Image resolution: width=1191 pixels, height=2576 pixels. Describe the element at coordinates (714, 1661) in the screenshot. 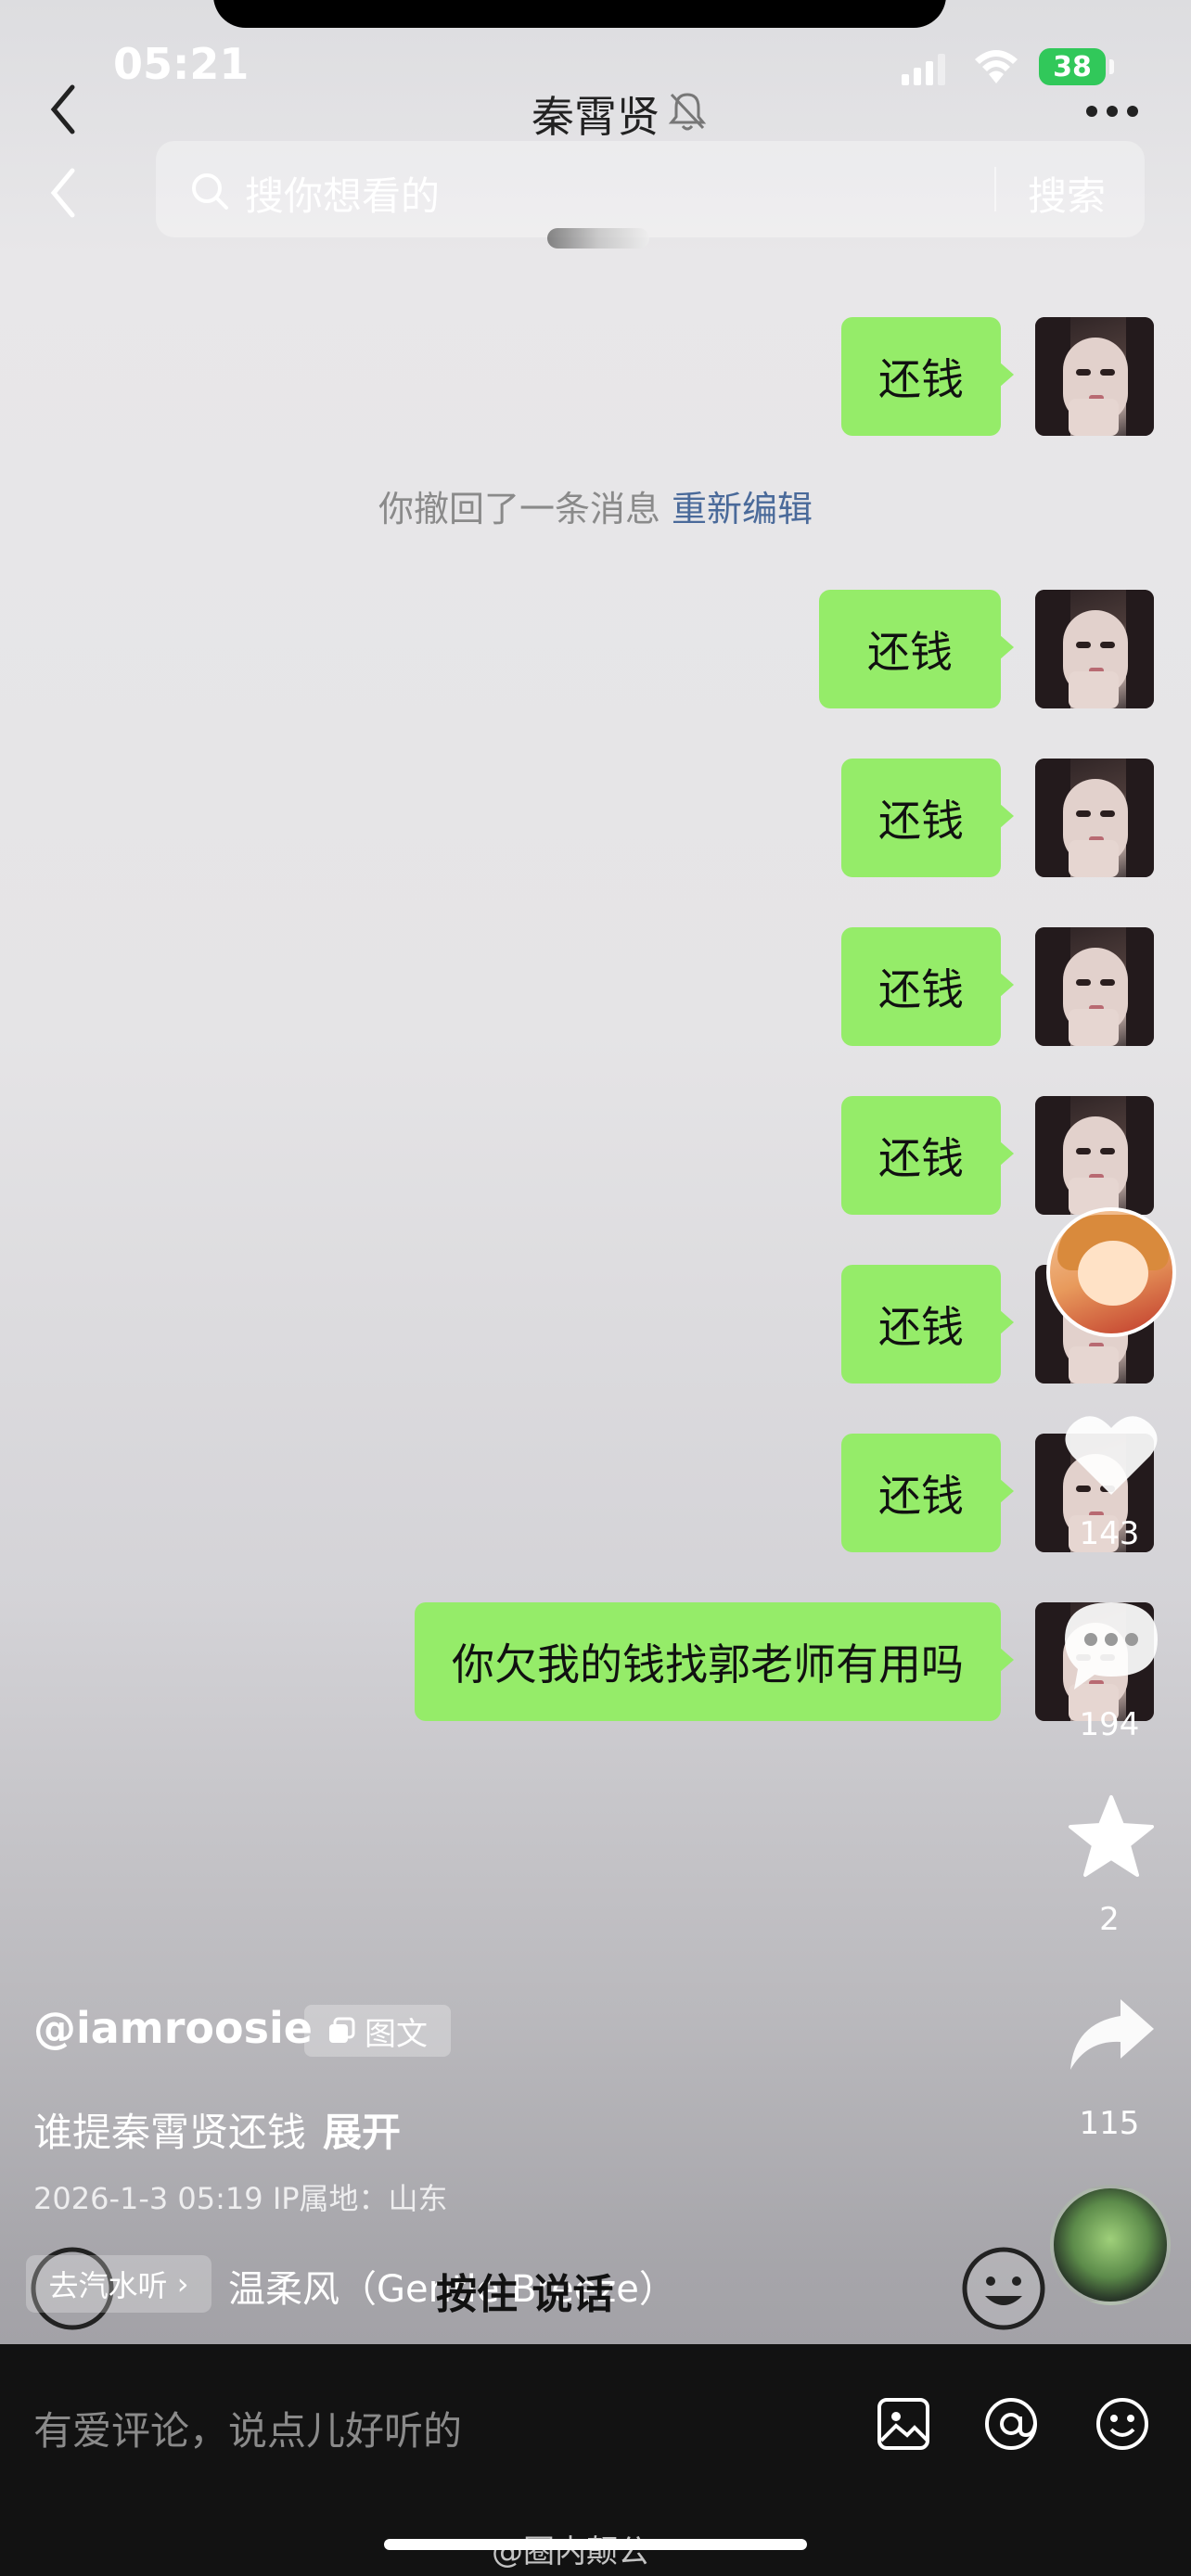

I see `message-bubble: 你欠我的钱找郭老师有用吗` at that location.